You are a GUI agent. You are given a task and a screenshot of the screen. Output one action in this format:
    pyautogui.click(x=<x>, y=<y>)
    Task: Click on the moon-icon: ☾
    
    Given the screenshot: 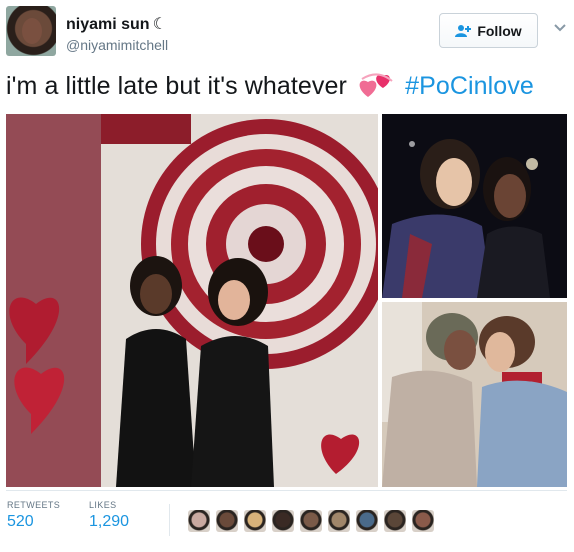 What is the action you would take?
    pyautogui.click(x=159, y=24)
    